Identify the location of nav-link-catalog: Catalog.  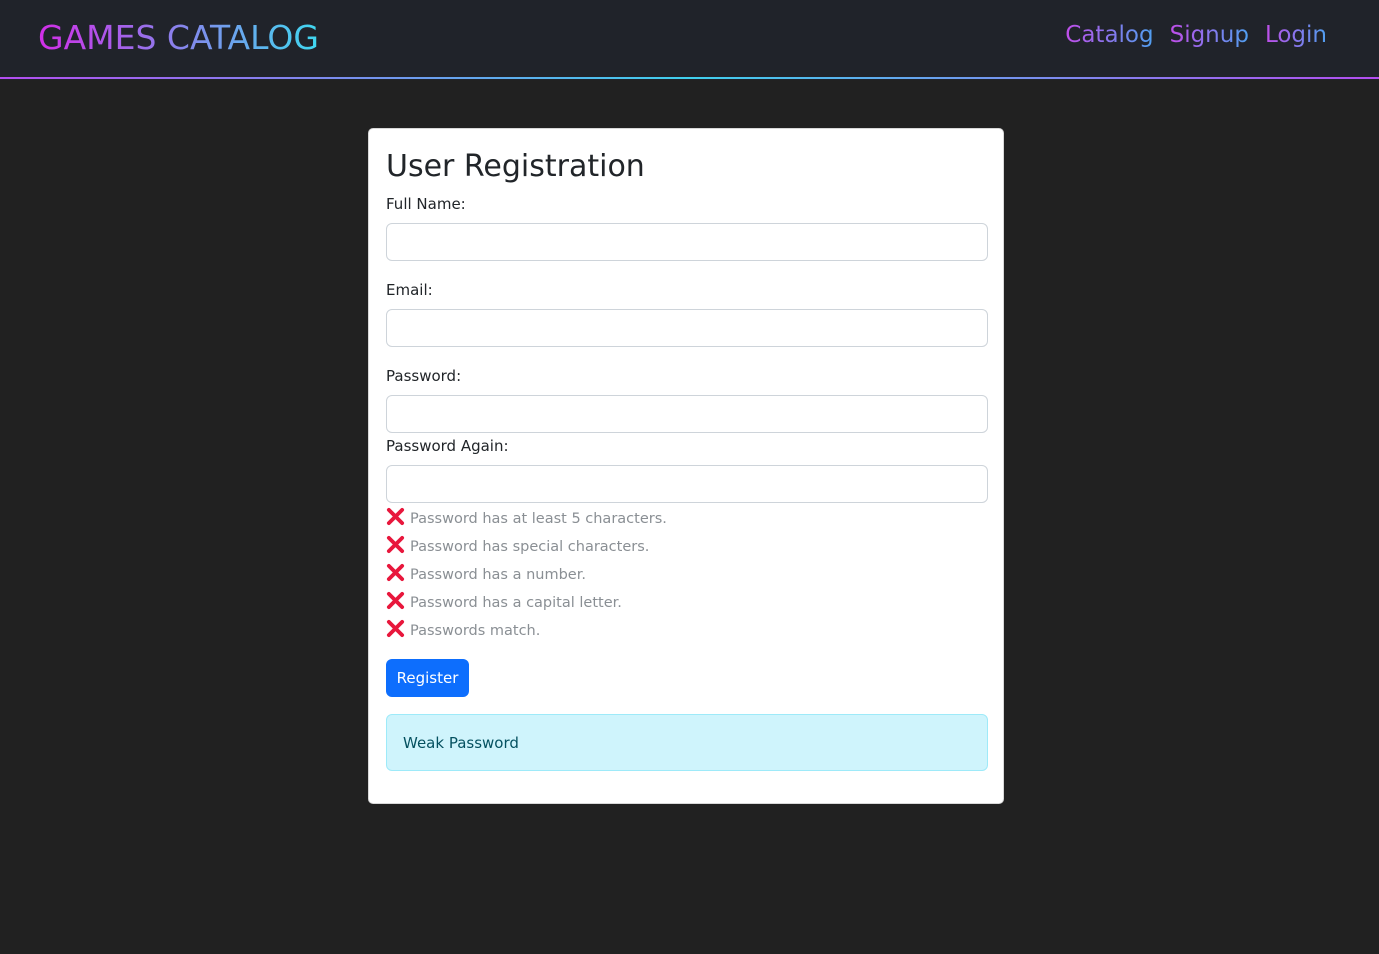
(1109, 35).